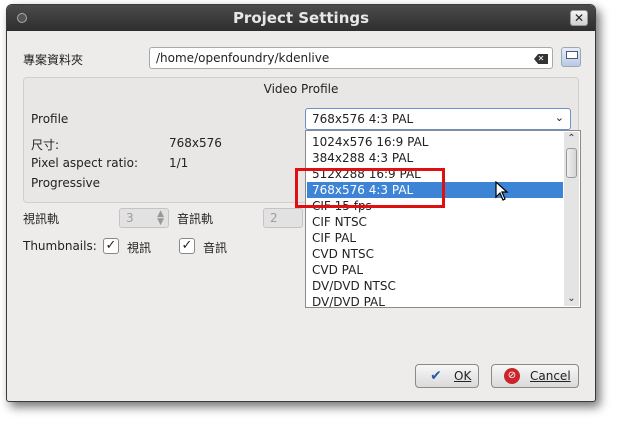 The image size is (628, 432). Describe the element at coordinates (85, 163) in the screenshot. I see `pixel-aspect-ratio-label: Pixel aspect ratio:` at that location.